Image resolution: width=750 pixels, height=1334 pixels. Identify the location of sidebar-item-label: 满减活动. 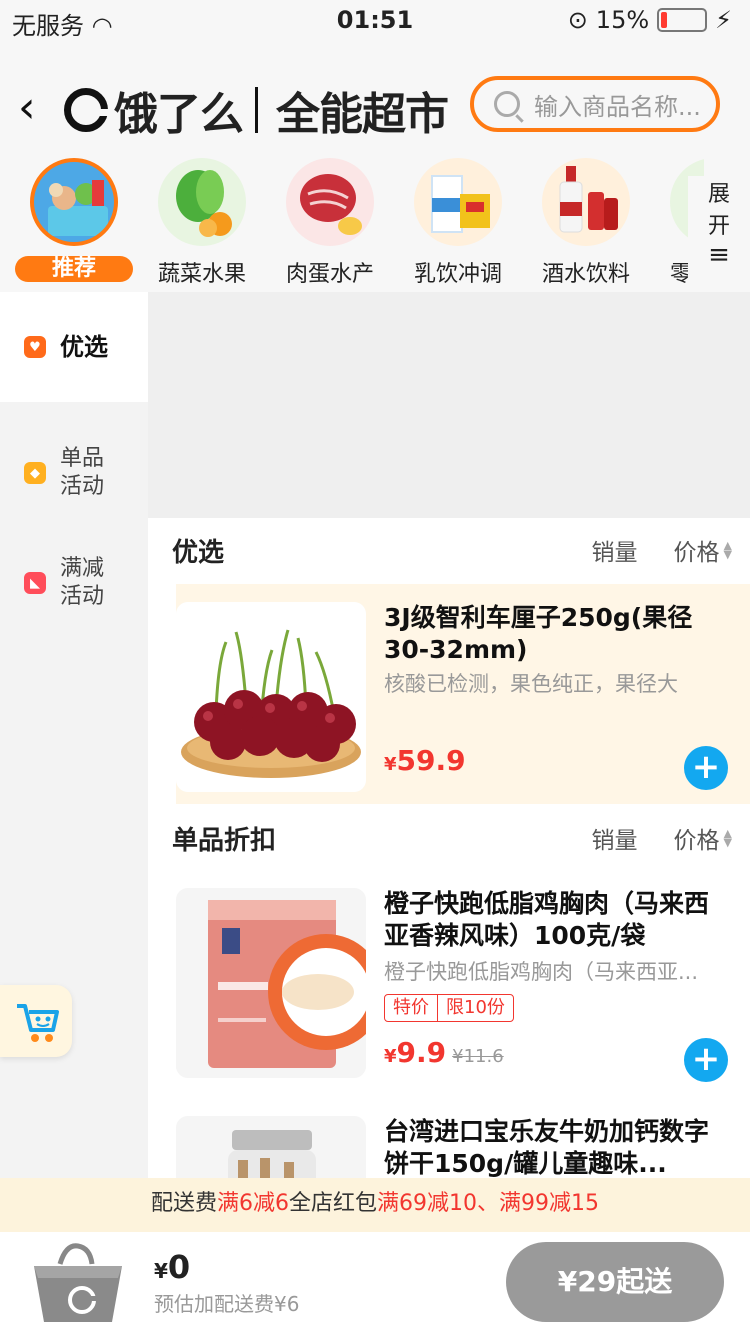
(82, 582).